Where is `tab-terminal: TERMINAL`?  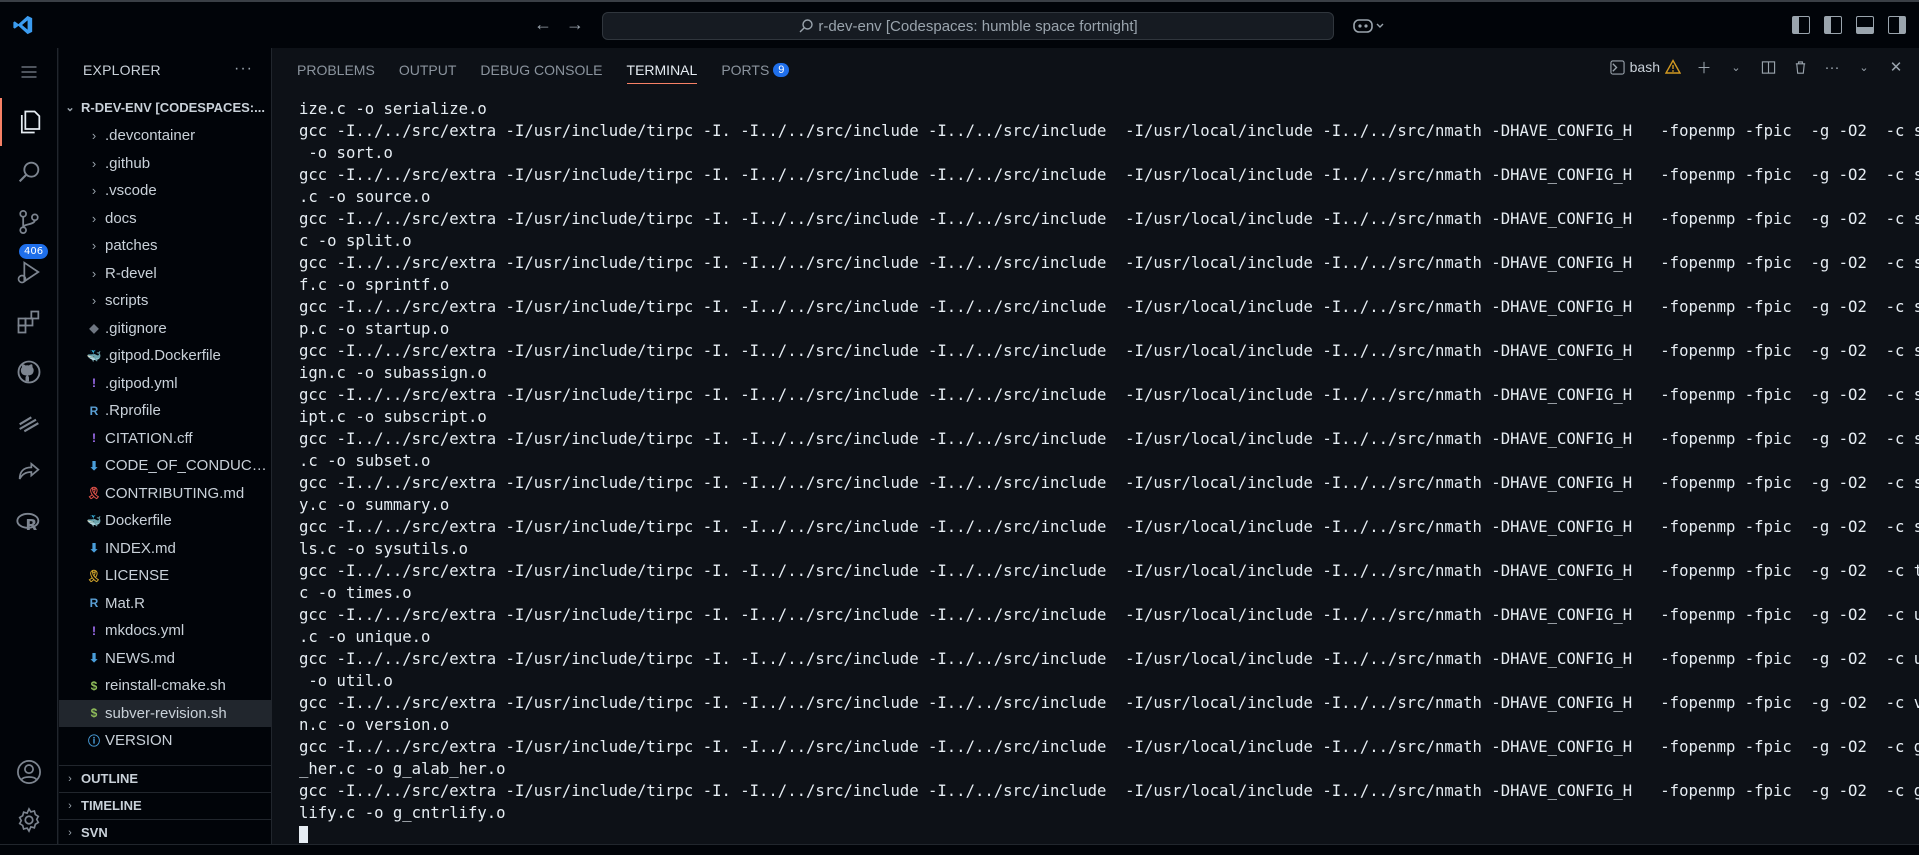 tab-terminal: TERMINAL is located at coordinates (661, 70).